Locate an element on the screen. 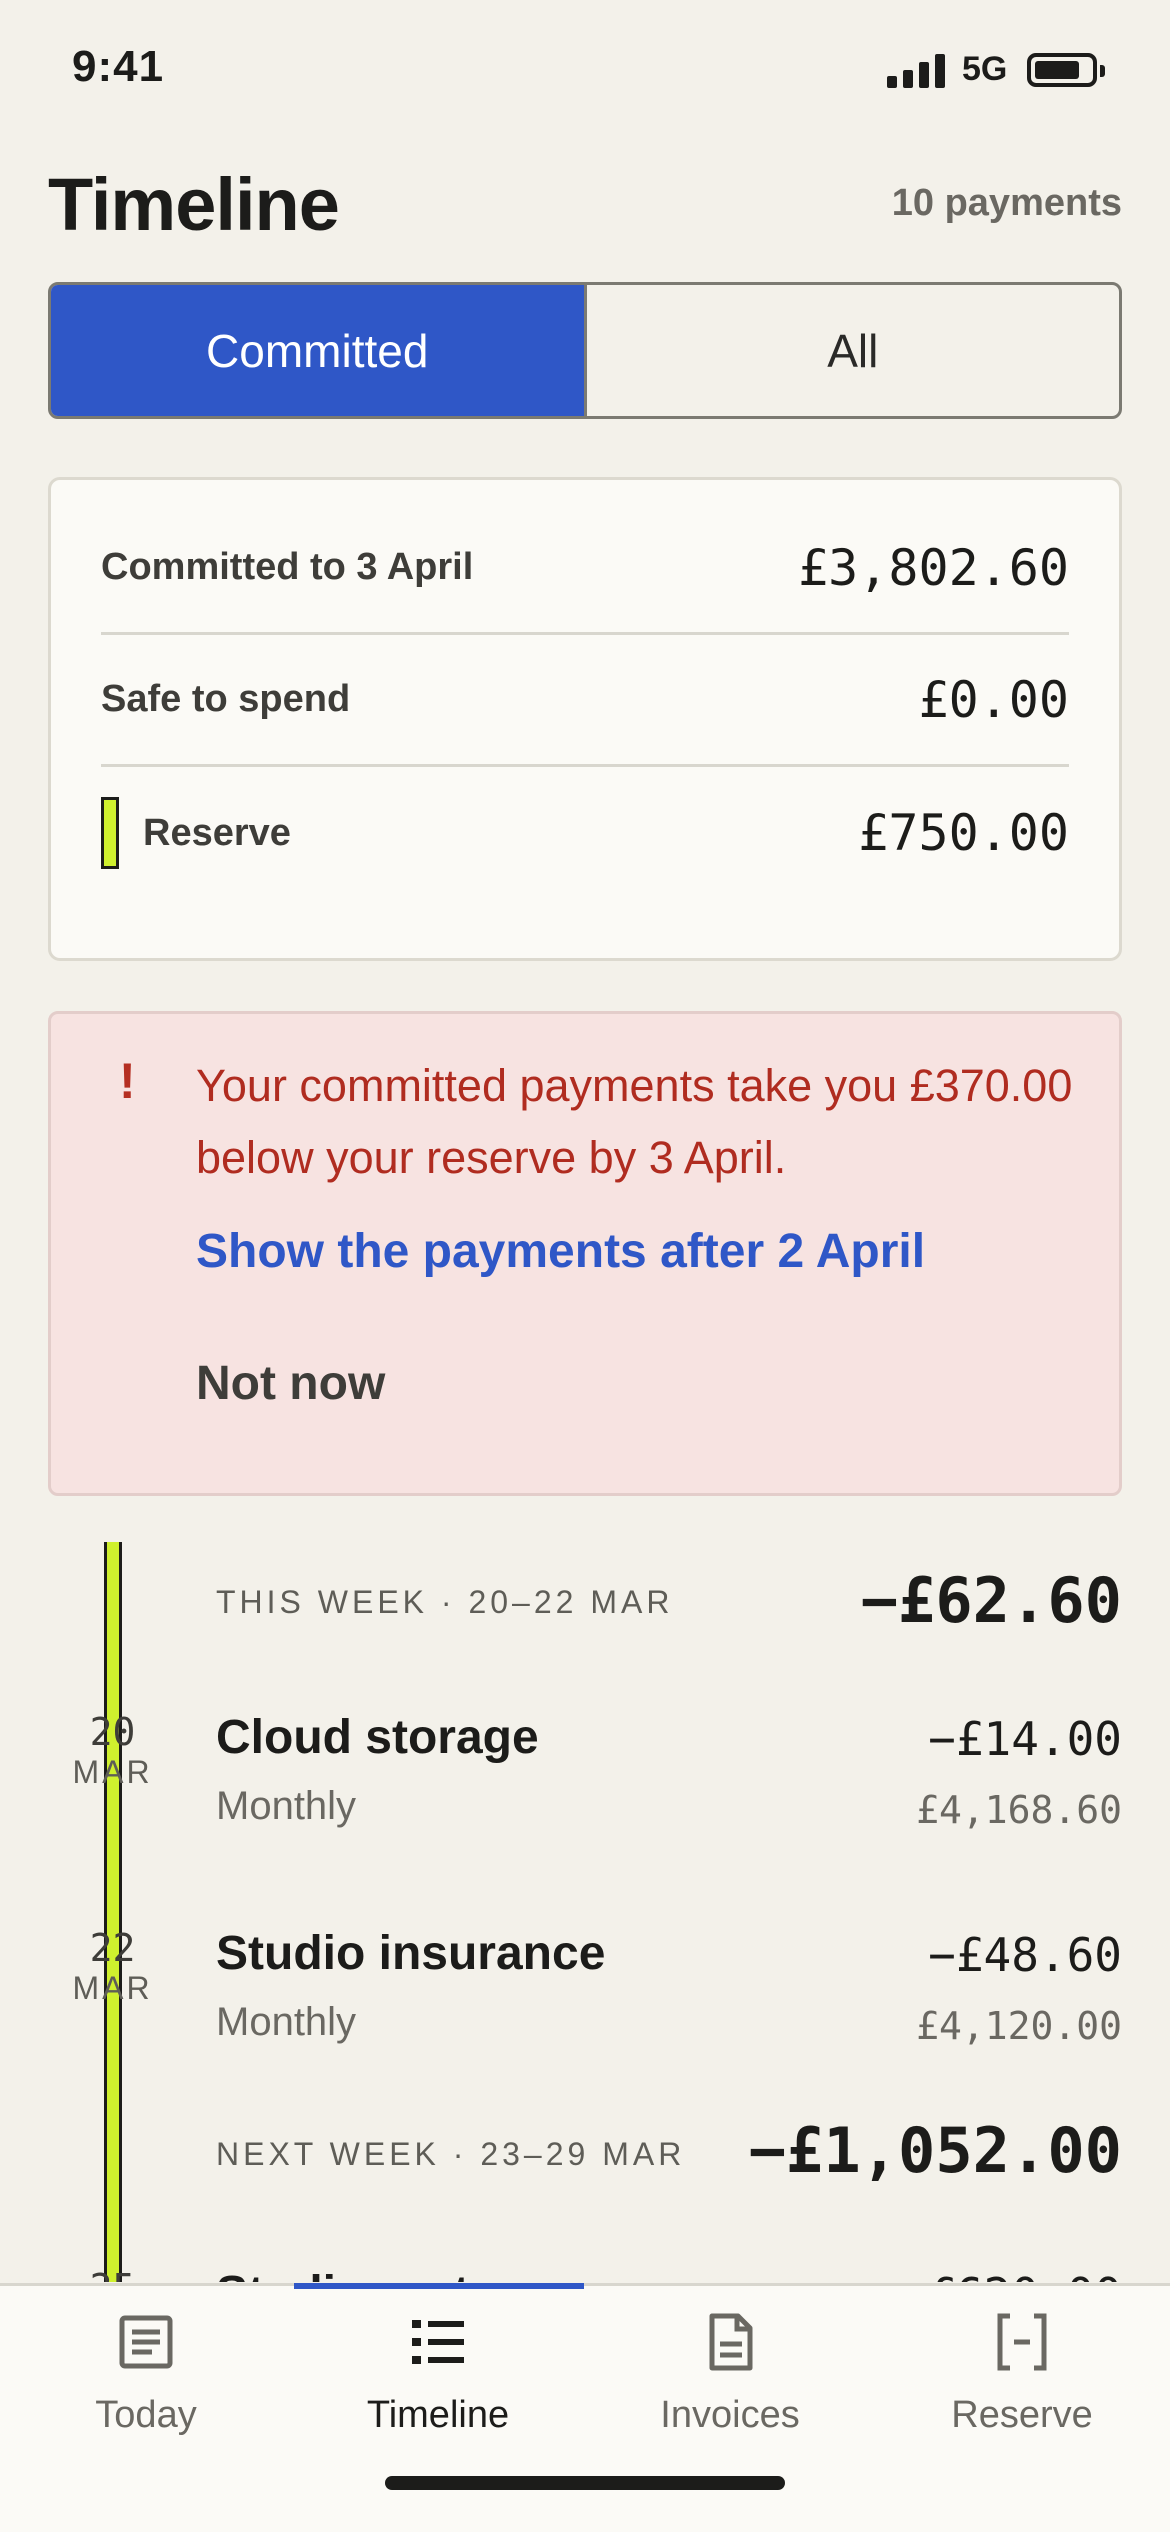 The width and height of the screenshot is (1170, 2532). tab-bar: Today Timeline Invoices Reserve is located at coordinates (585, 2407).